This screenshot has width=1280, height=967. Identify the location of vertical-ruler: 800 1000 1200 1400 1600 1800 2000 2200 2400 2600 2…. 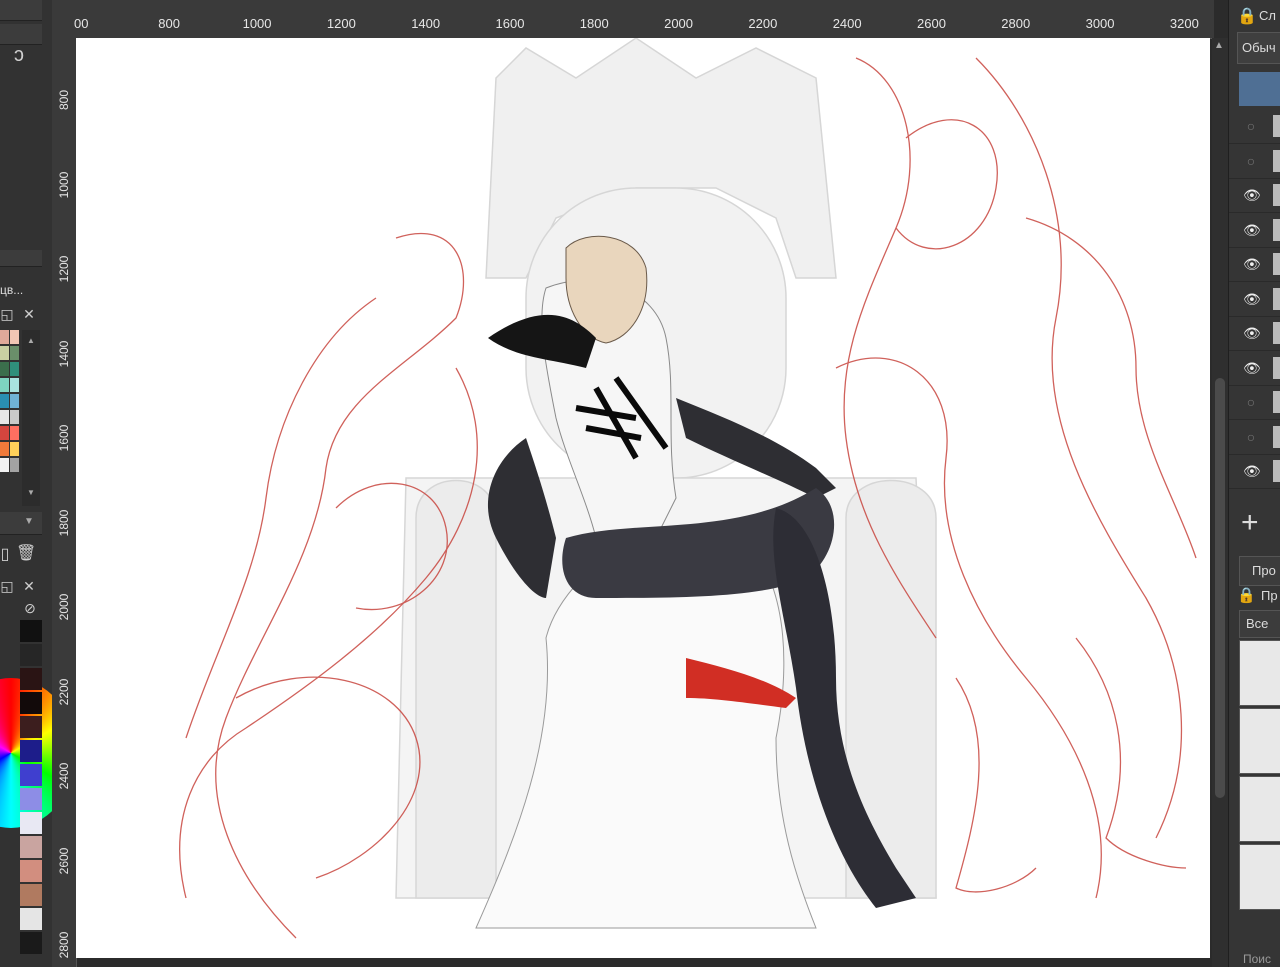
(64, 502).